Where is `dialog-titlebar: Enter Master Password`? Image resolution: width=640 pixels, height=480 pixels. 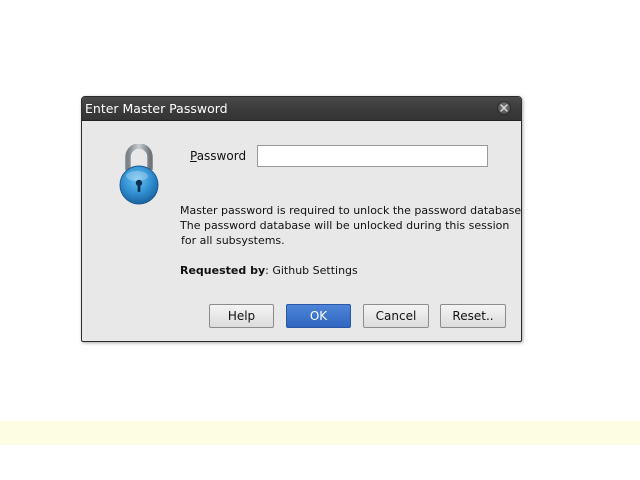 dialog-titlebar: Enter Master Password is located at coordinates (301, 109).